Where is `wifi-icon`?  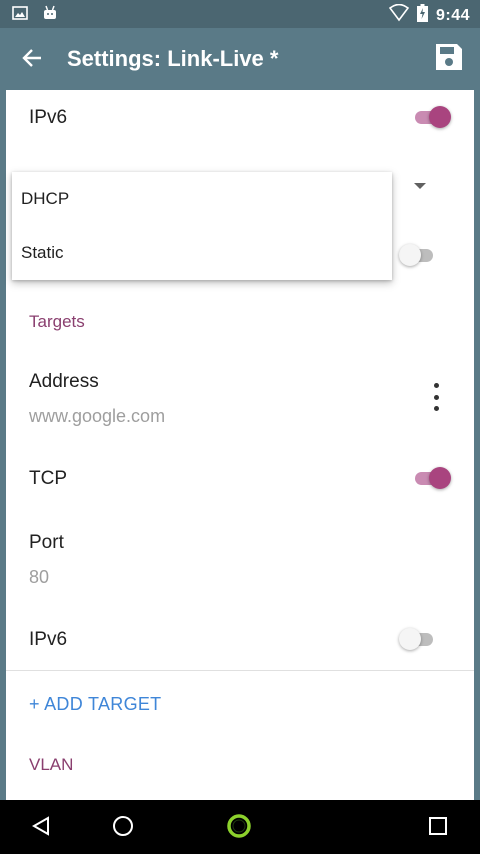
wifi-icon is located at coordinates (399, 15).